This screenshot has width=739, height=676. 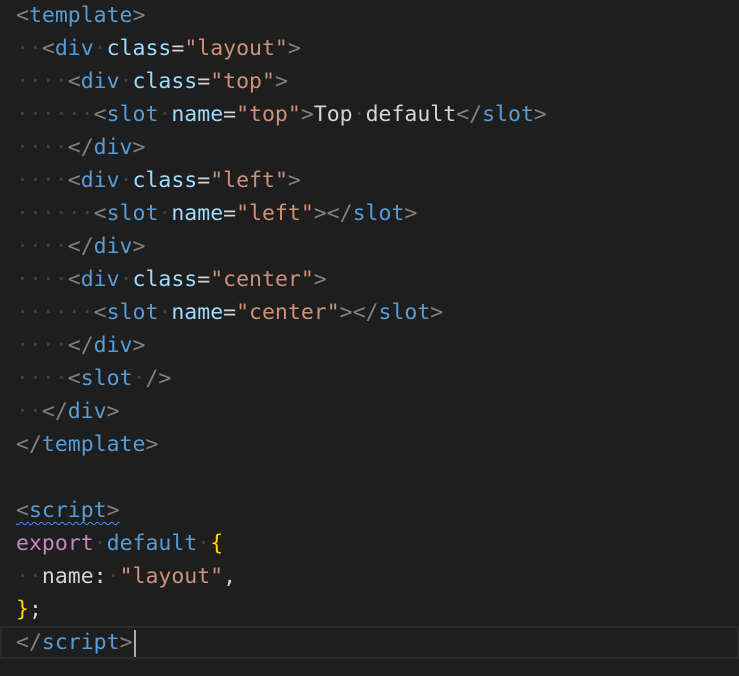 I want to click on code-line: ····<slot·/>, so click(x=377, y=378).